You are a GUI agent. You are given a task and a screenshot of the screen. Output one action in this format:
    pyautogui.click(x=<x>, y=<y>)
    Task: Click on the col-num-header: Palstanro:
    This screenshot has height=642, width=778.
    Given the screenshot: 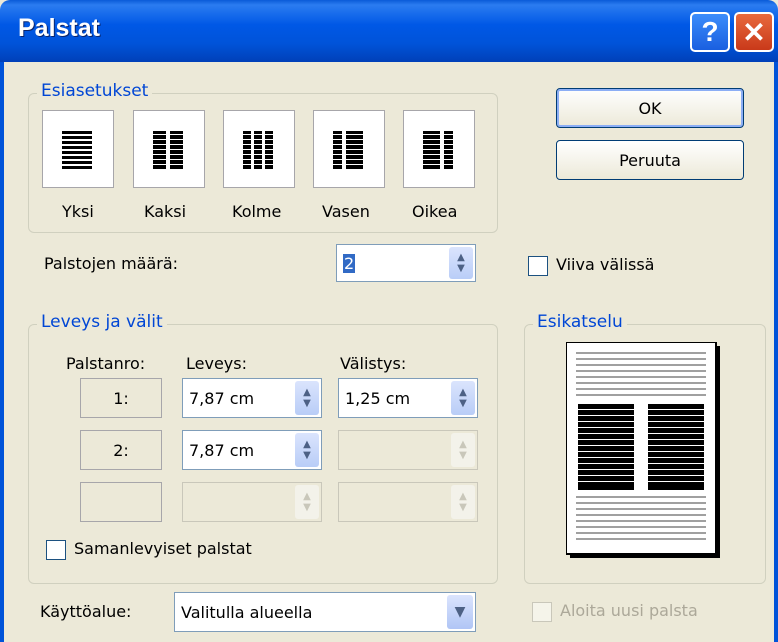 What is the action you would take?
    pyautogui.click(x=106, y=363)
    